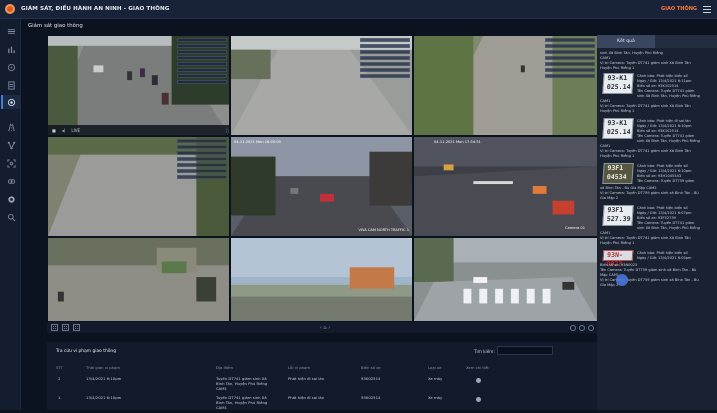  What do you see at coordinates (575, 228) in the screenshot?
I see `camera-label: Camera 01` at bounding box center [575, 228].